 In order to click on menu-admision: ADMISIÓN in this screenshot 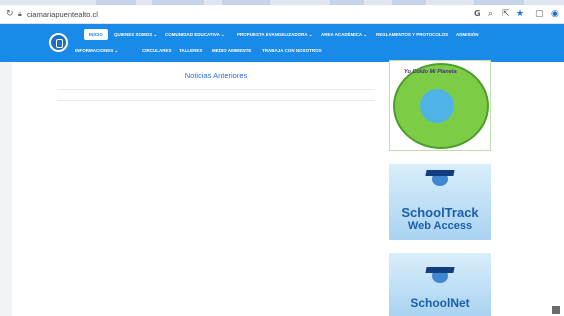, I will do `click(467, 34)`.